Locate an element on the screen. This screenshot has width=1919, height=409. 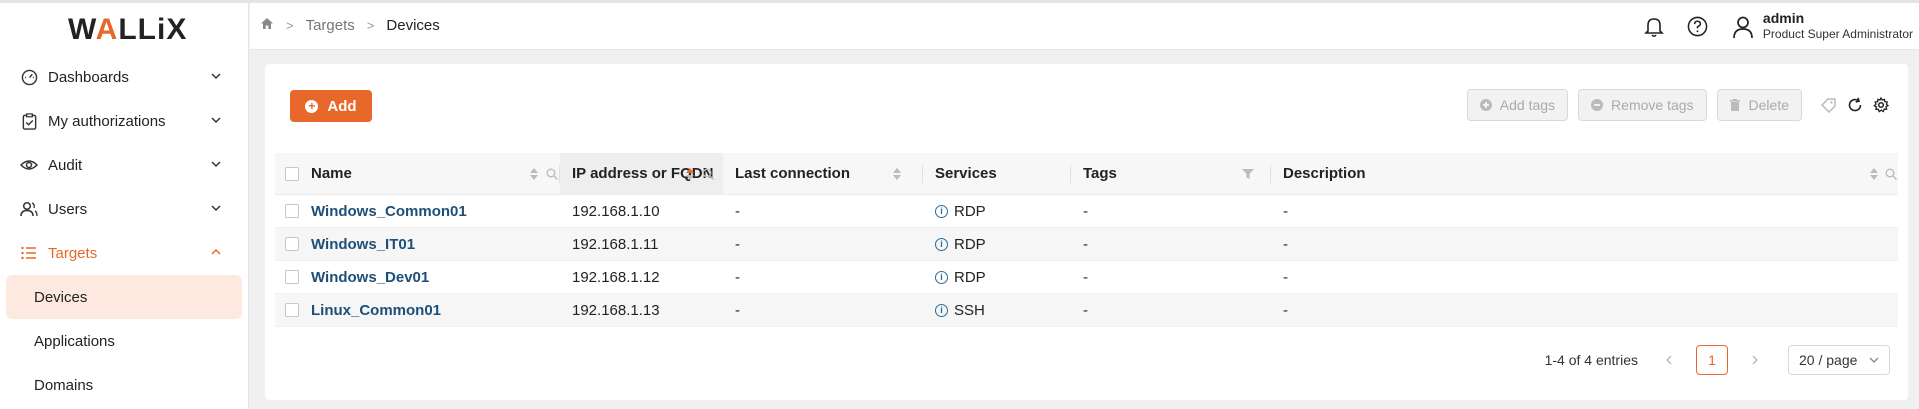
device-name-link: Windows_Dev01 is located at coordinates (370, 277).